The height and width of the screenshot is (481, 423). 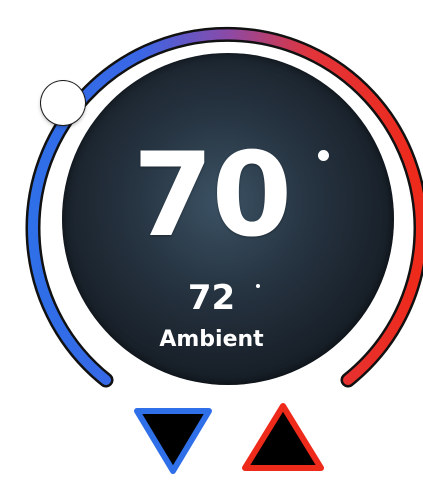 What do you see at coordinates (212, 195) in the screenshot?
I see `setpoint-temperature: 70` at bounding box center [212, 195].